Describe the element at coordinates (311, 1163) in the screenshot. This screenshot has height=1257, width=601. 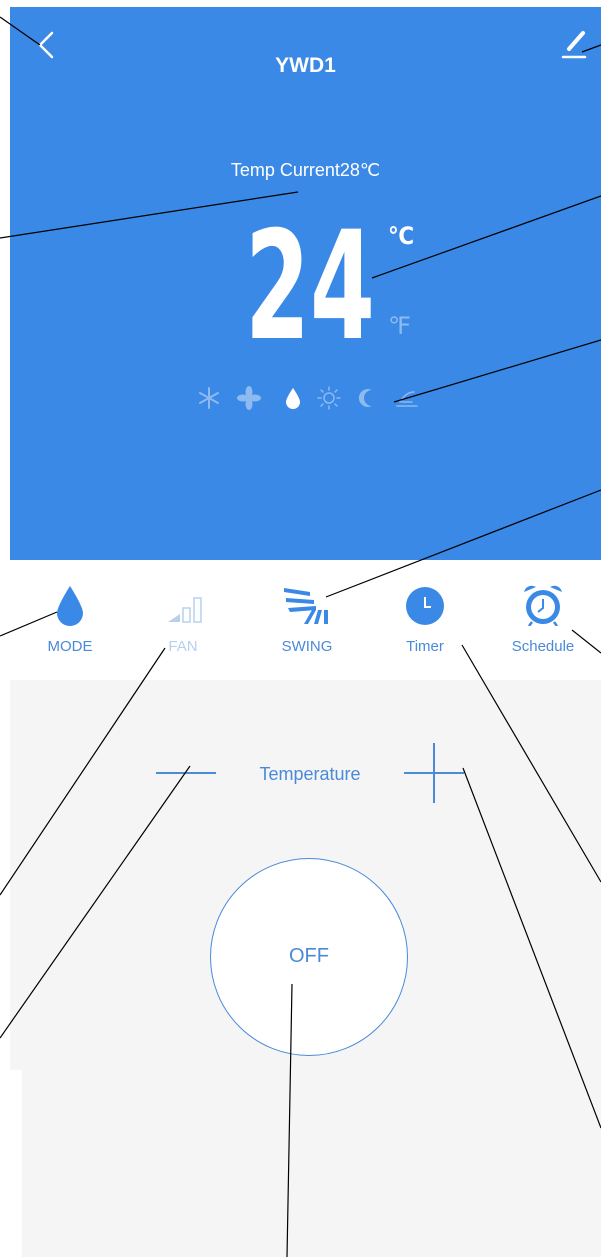
I see `control-panel-bottom` at that location.